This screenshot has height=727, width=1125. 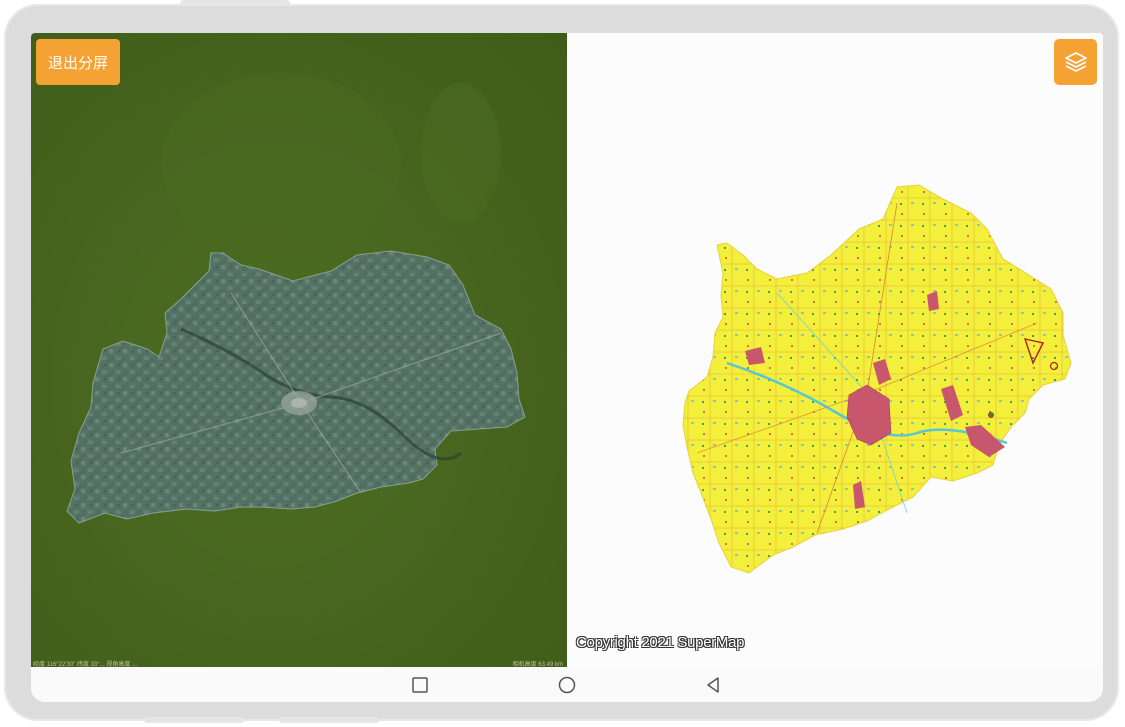 I want to click on exit-split-screen-button: 退出分屏, so click(x=78, y=62).